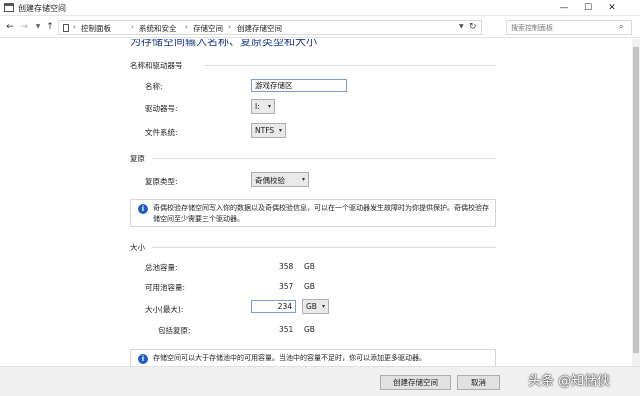  I want to click on cancel-button: 取消, so click(478, 382).